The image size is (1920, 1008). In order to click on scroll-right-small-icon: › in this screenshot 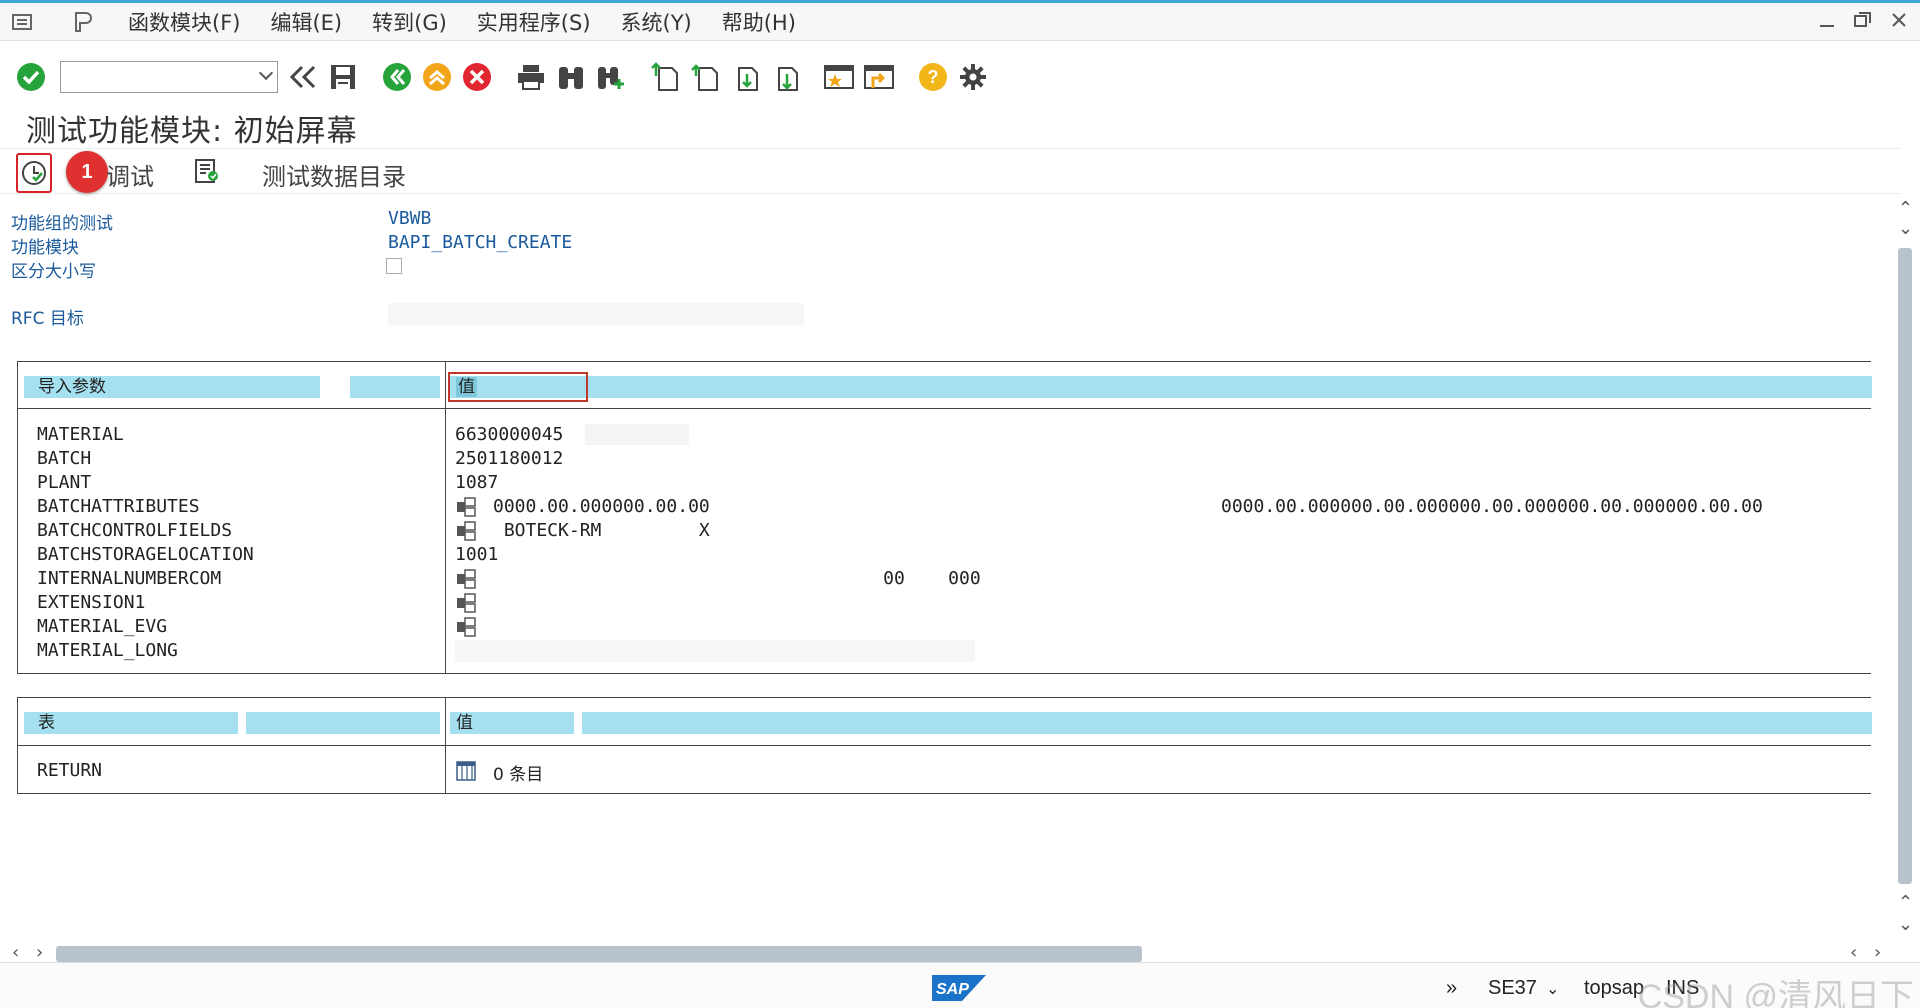, I will do `click(39, 952)`.